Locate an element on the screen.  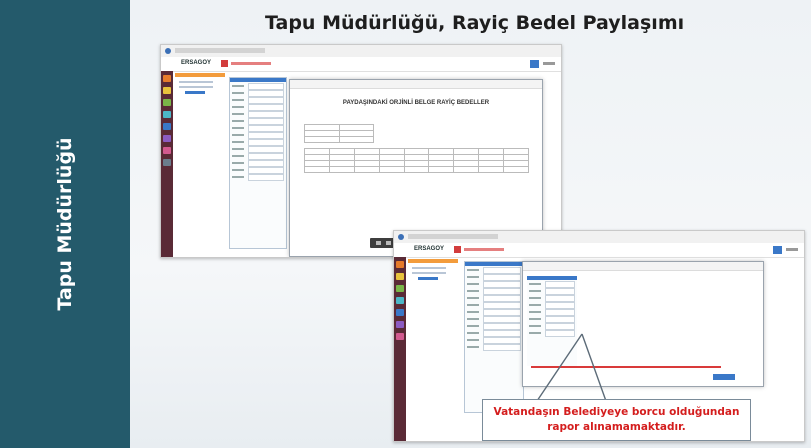
callout-line-1: Vatandaşın Belediyeye borcu olduğundan is located at coordinates (616, 412).